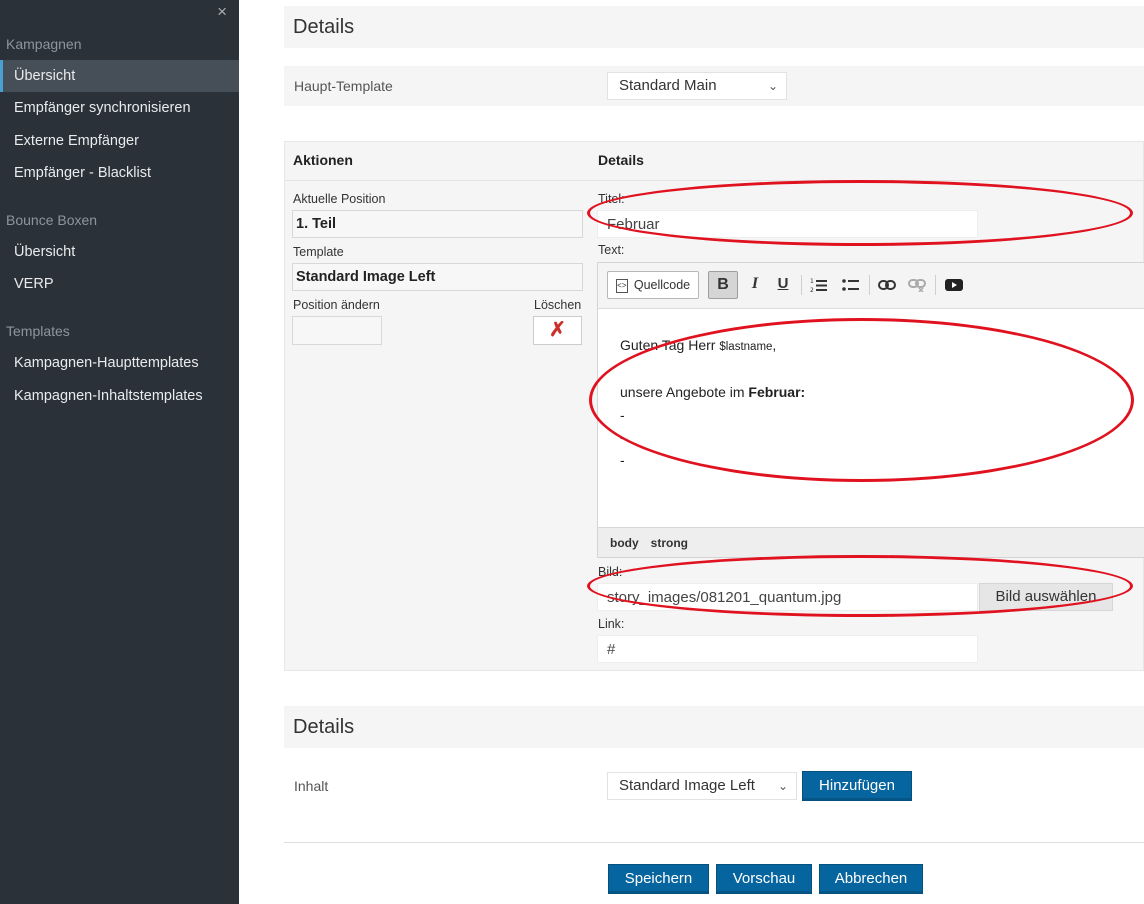  I want to click on text-label: Text:, so click(611, 250).